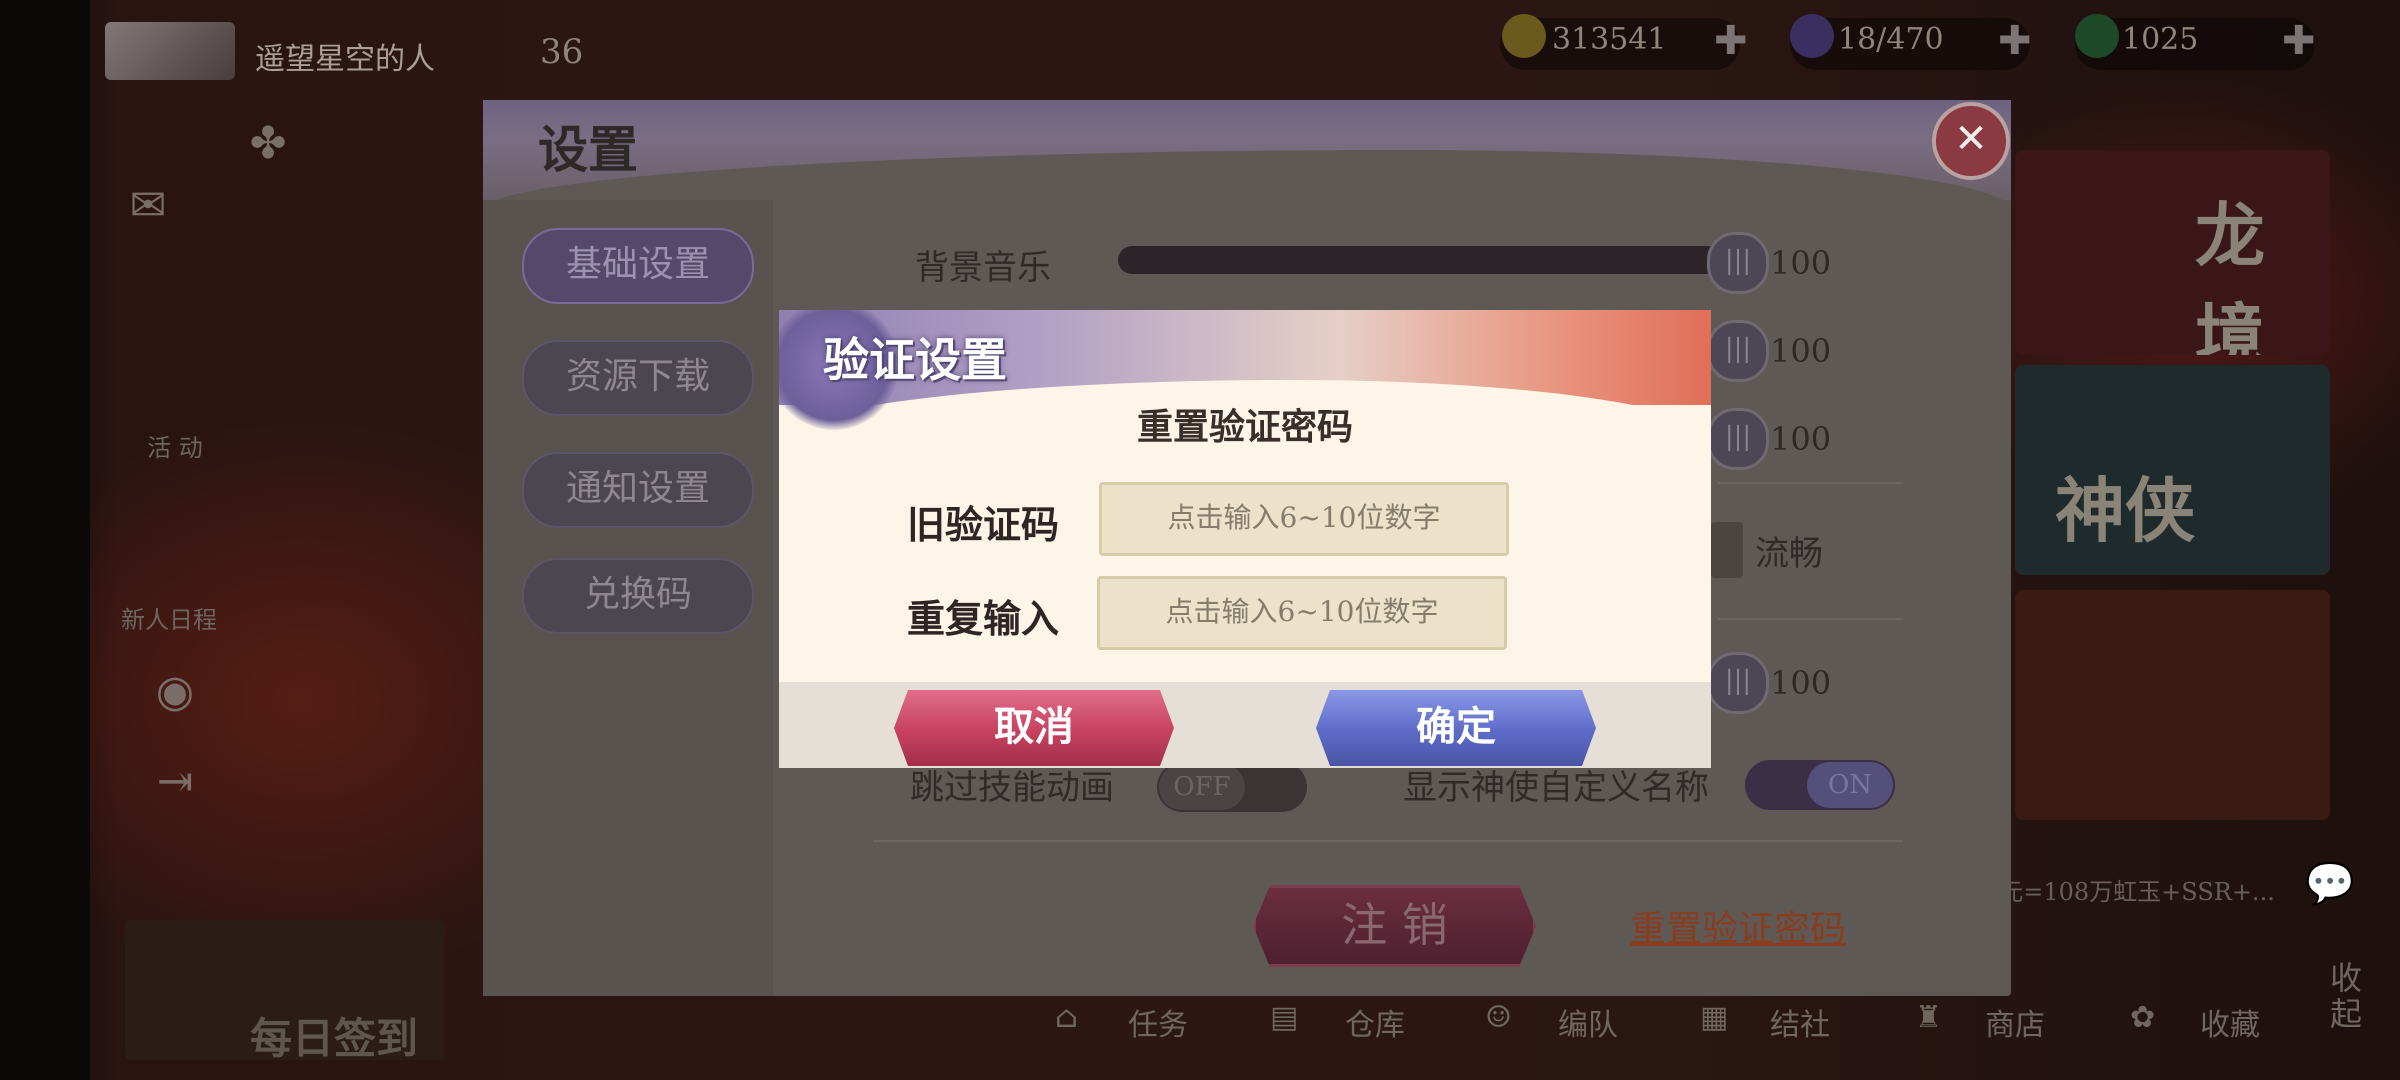 The height and width of the screenshot is (1080, 2400). Describe the element at coordinates (1304, 519) in the screenshot. I see `old-code-input: 点击输入6~10位数字` at that location.